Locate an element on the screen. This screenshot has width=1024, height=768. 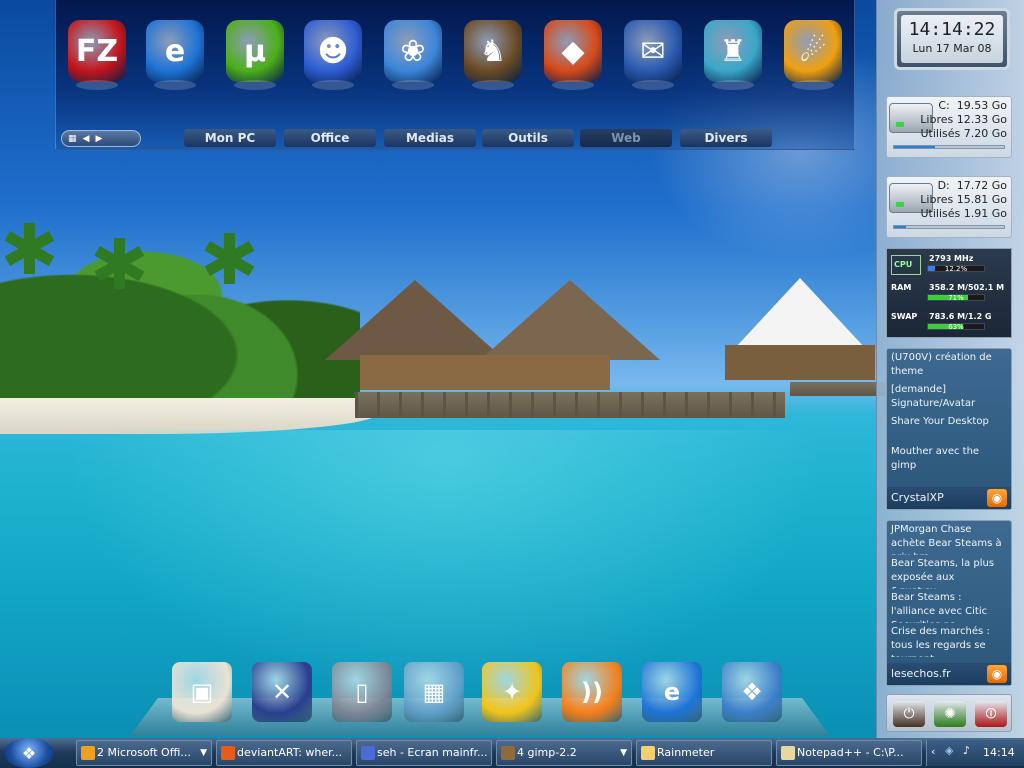
feed-item: [demande] Signature/Avatar is located at coordinates (949, 397).